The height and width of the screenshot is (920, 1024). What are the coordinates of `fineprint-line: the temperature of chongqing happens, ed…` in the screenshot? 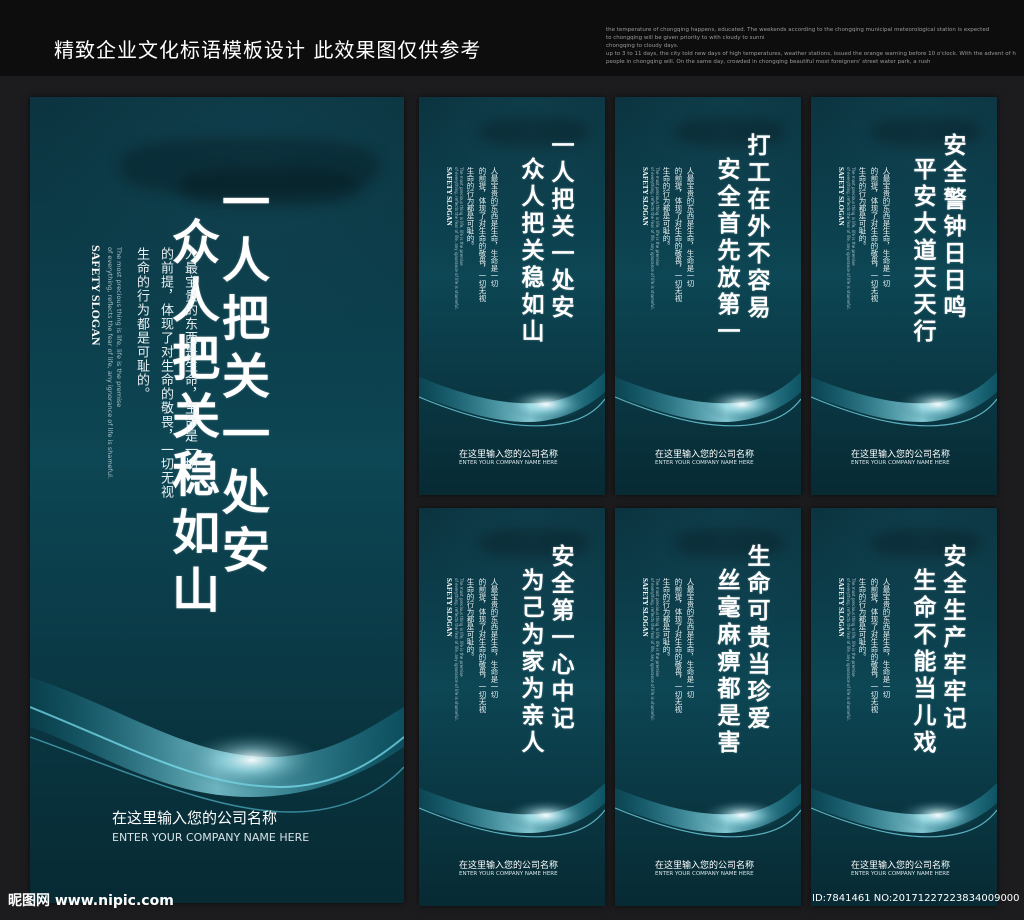 It's located at (798, 30).